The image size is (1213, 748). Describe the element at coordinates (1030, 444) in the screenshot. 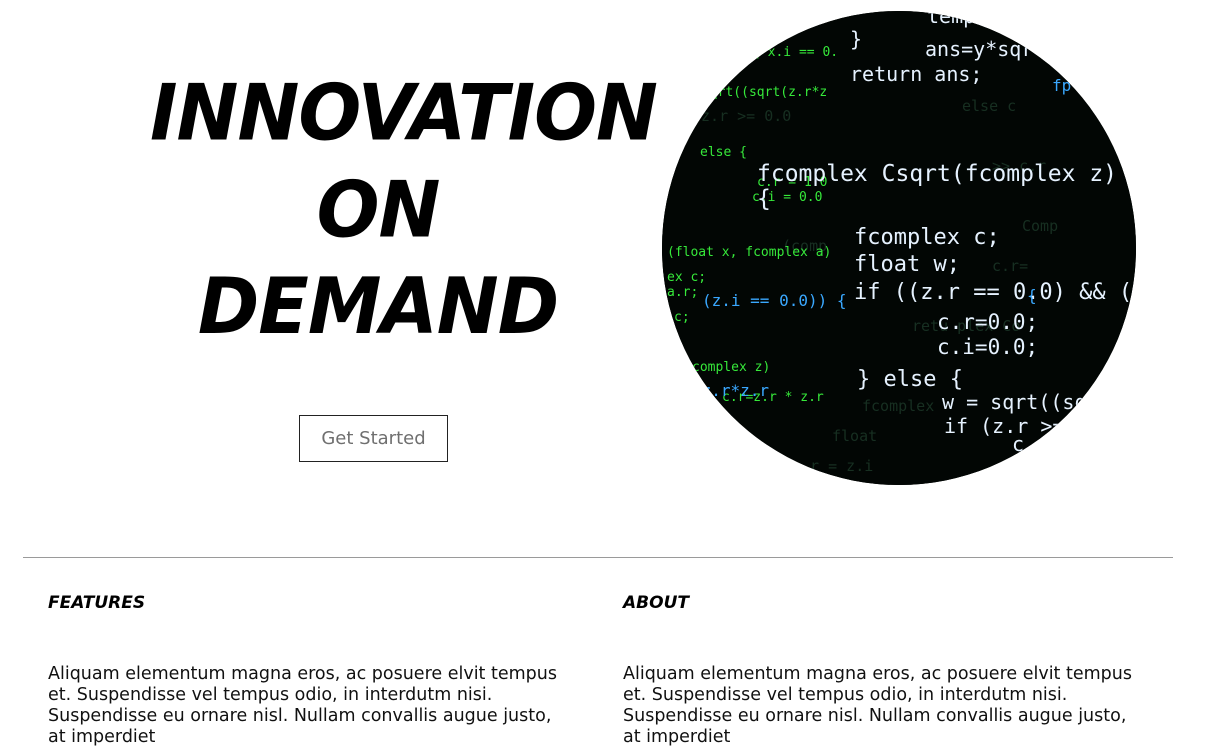

I see `code-line-15: c.r` at that location.